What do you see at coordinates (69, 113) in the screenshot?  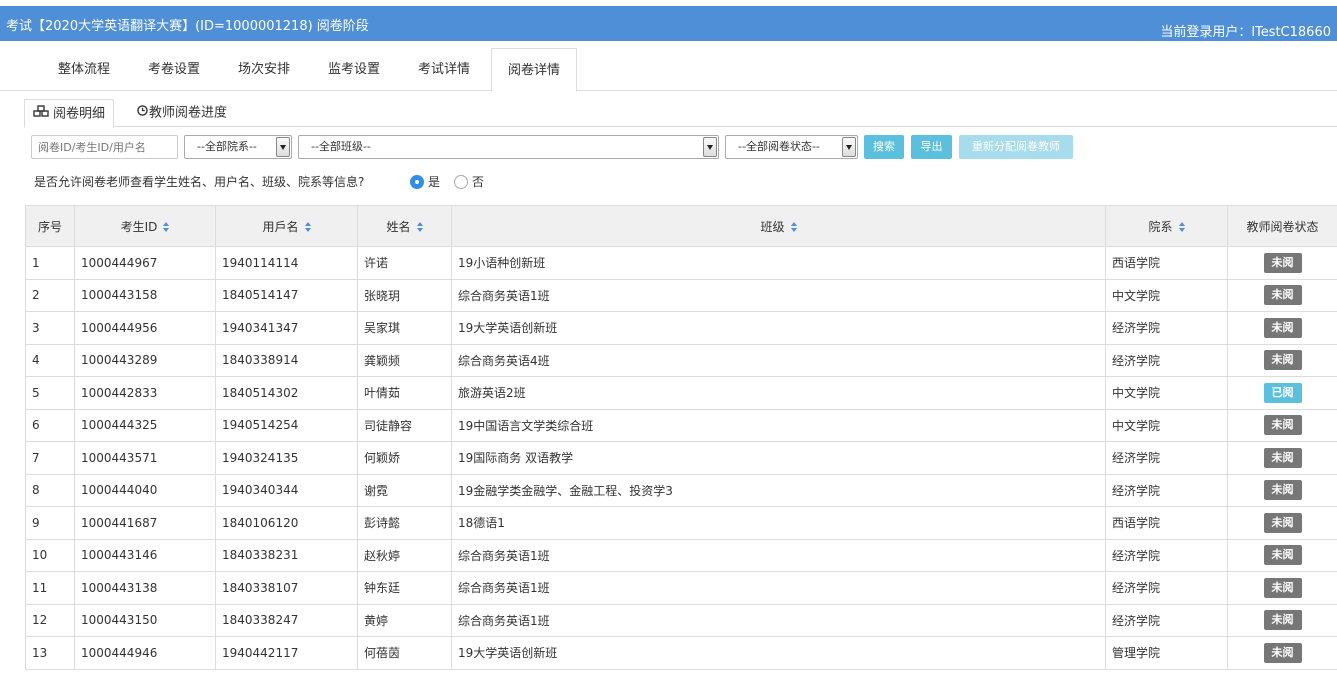 I see `subtab-marking-breakdown: 阅卷明细` at bounding box center [69, 113].